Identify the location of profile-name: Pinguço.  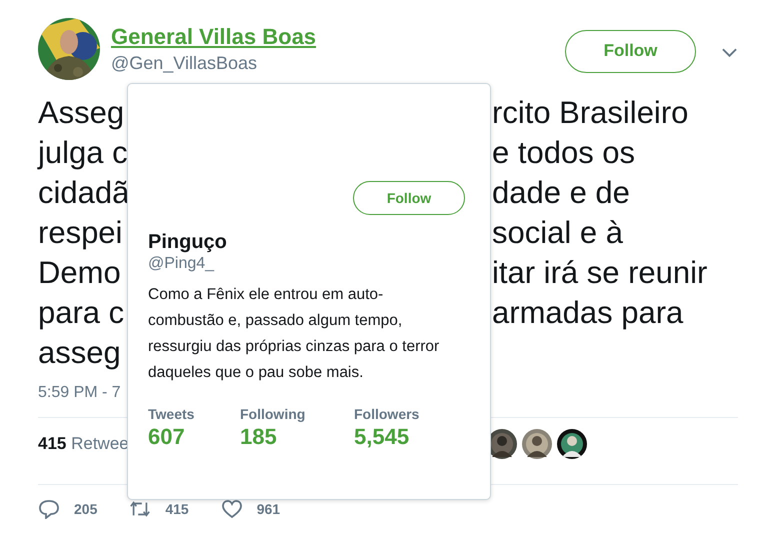
(187, 242).